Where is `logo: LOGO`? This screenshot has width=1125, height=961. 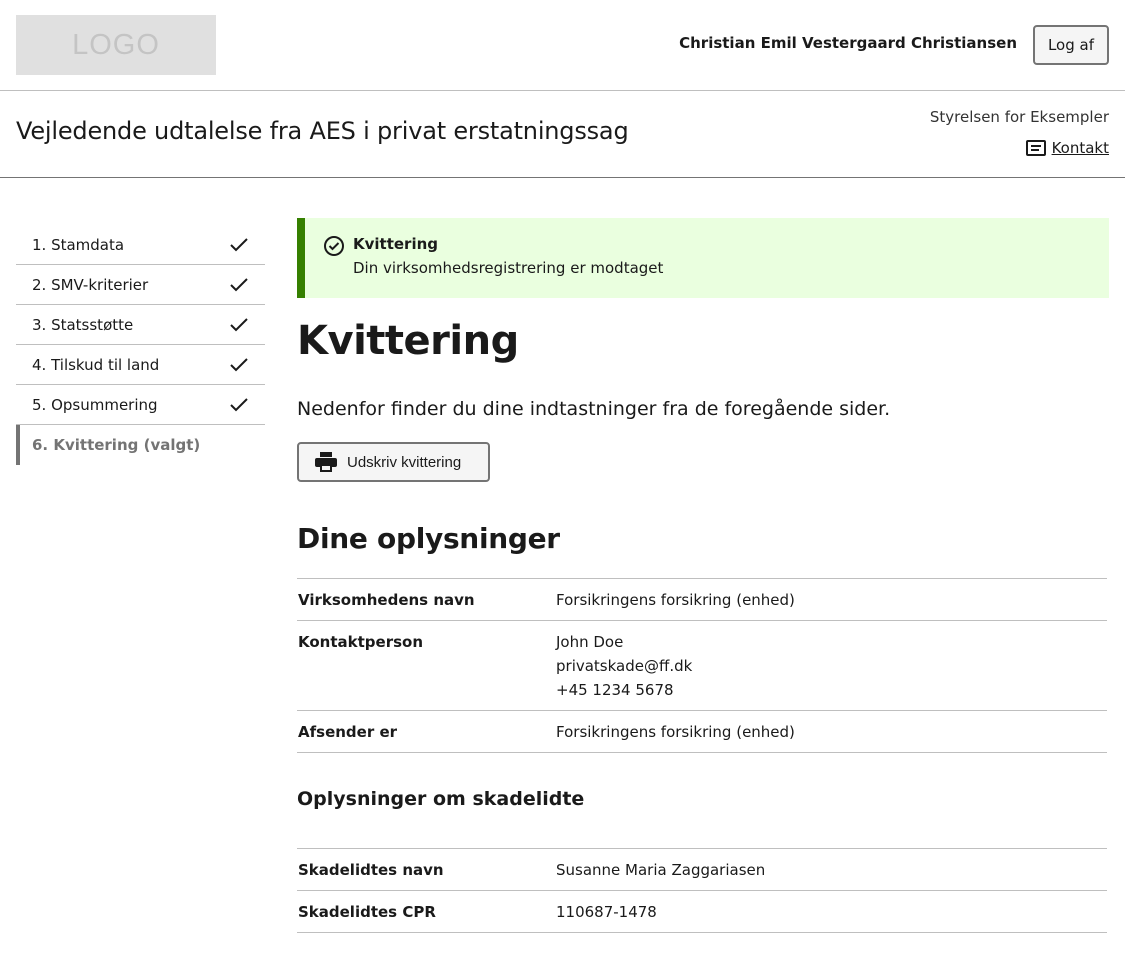
logo: LOGO is located at coordinates (116, 45).